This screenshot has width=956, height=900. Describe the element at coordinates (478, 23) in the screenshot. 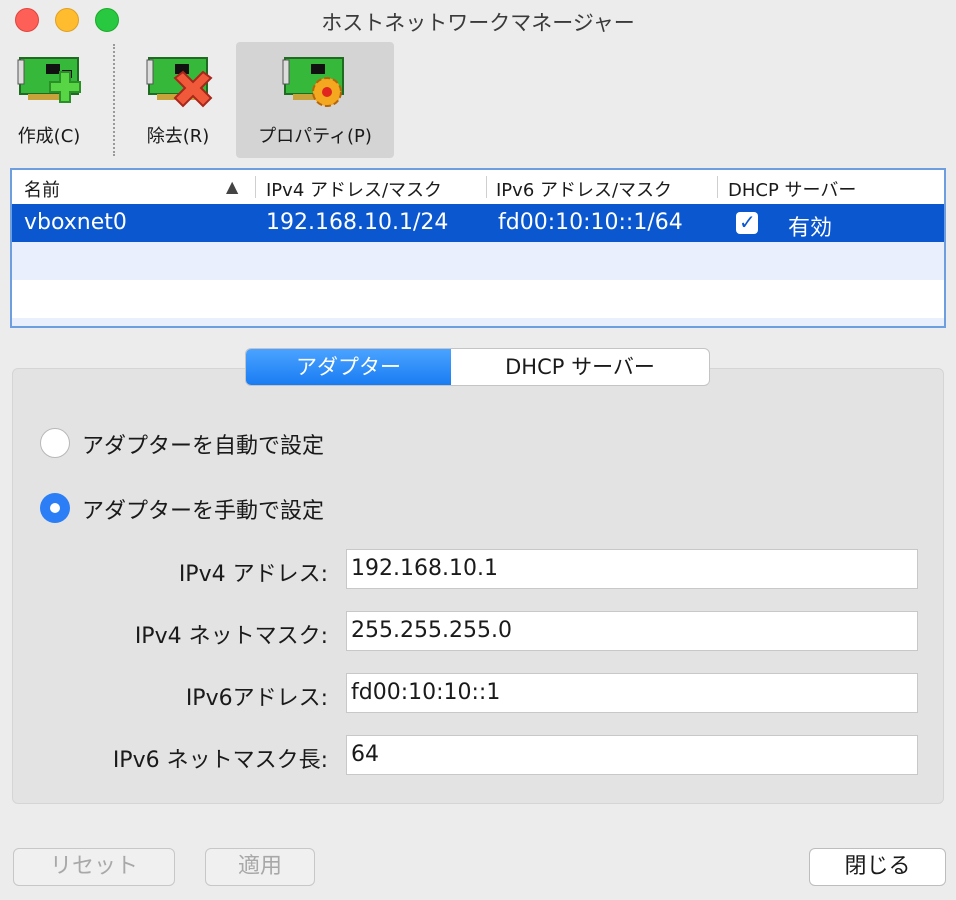

I see `window-title: ホストネットワークマネージャー` at that location.